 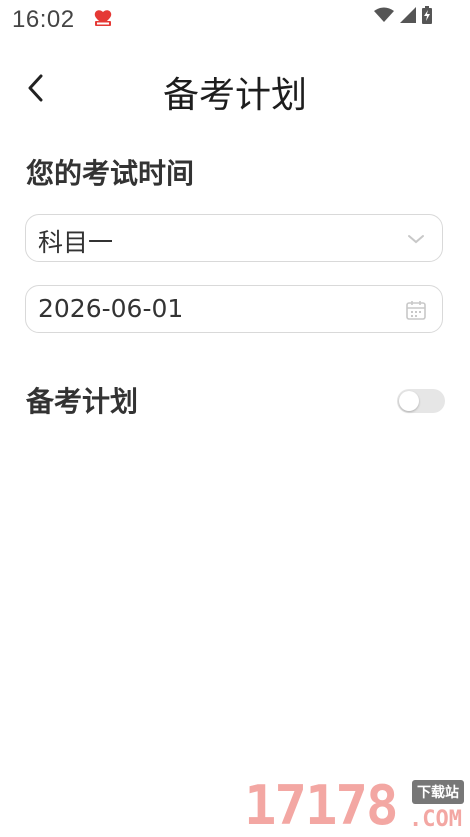 I want to click on toggle-knob, so click(x=409, y=401).